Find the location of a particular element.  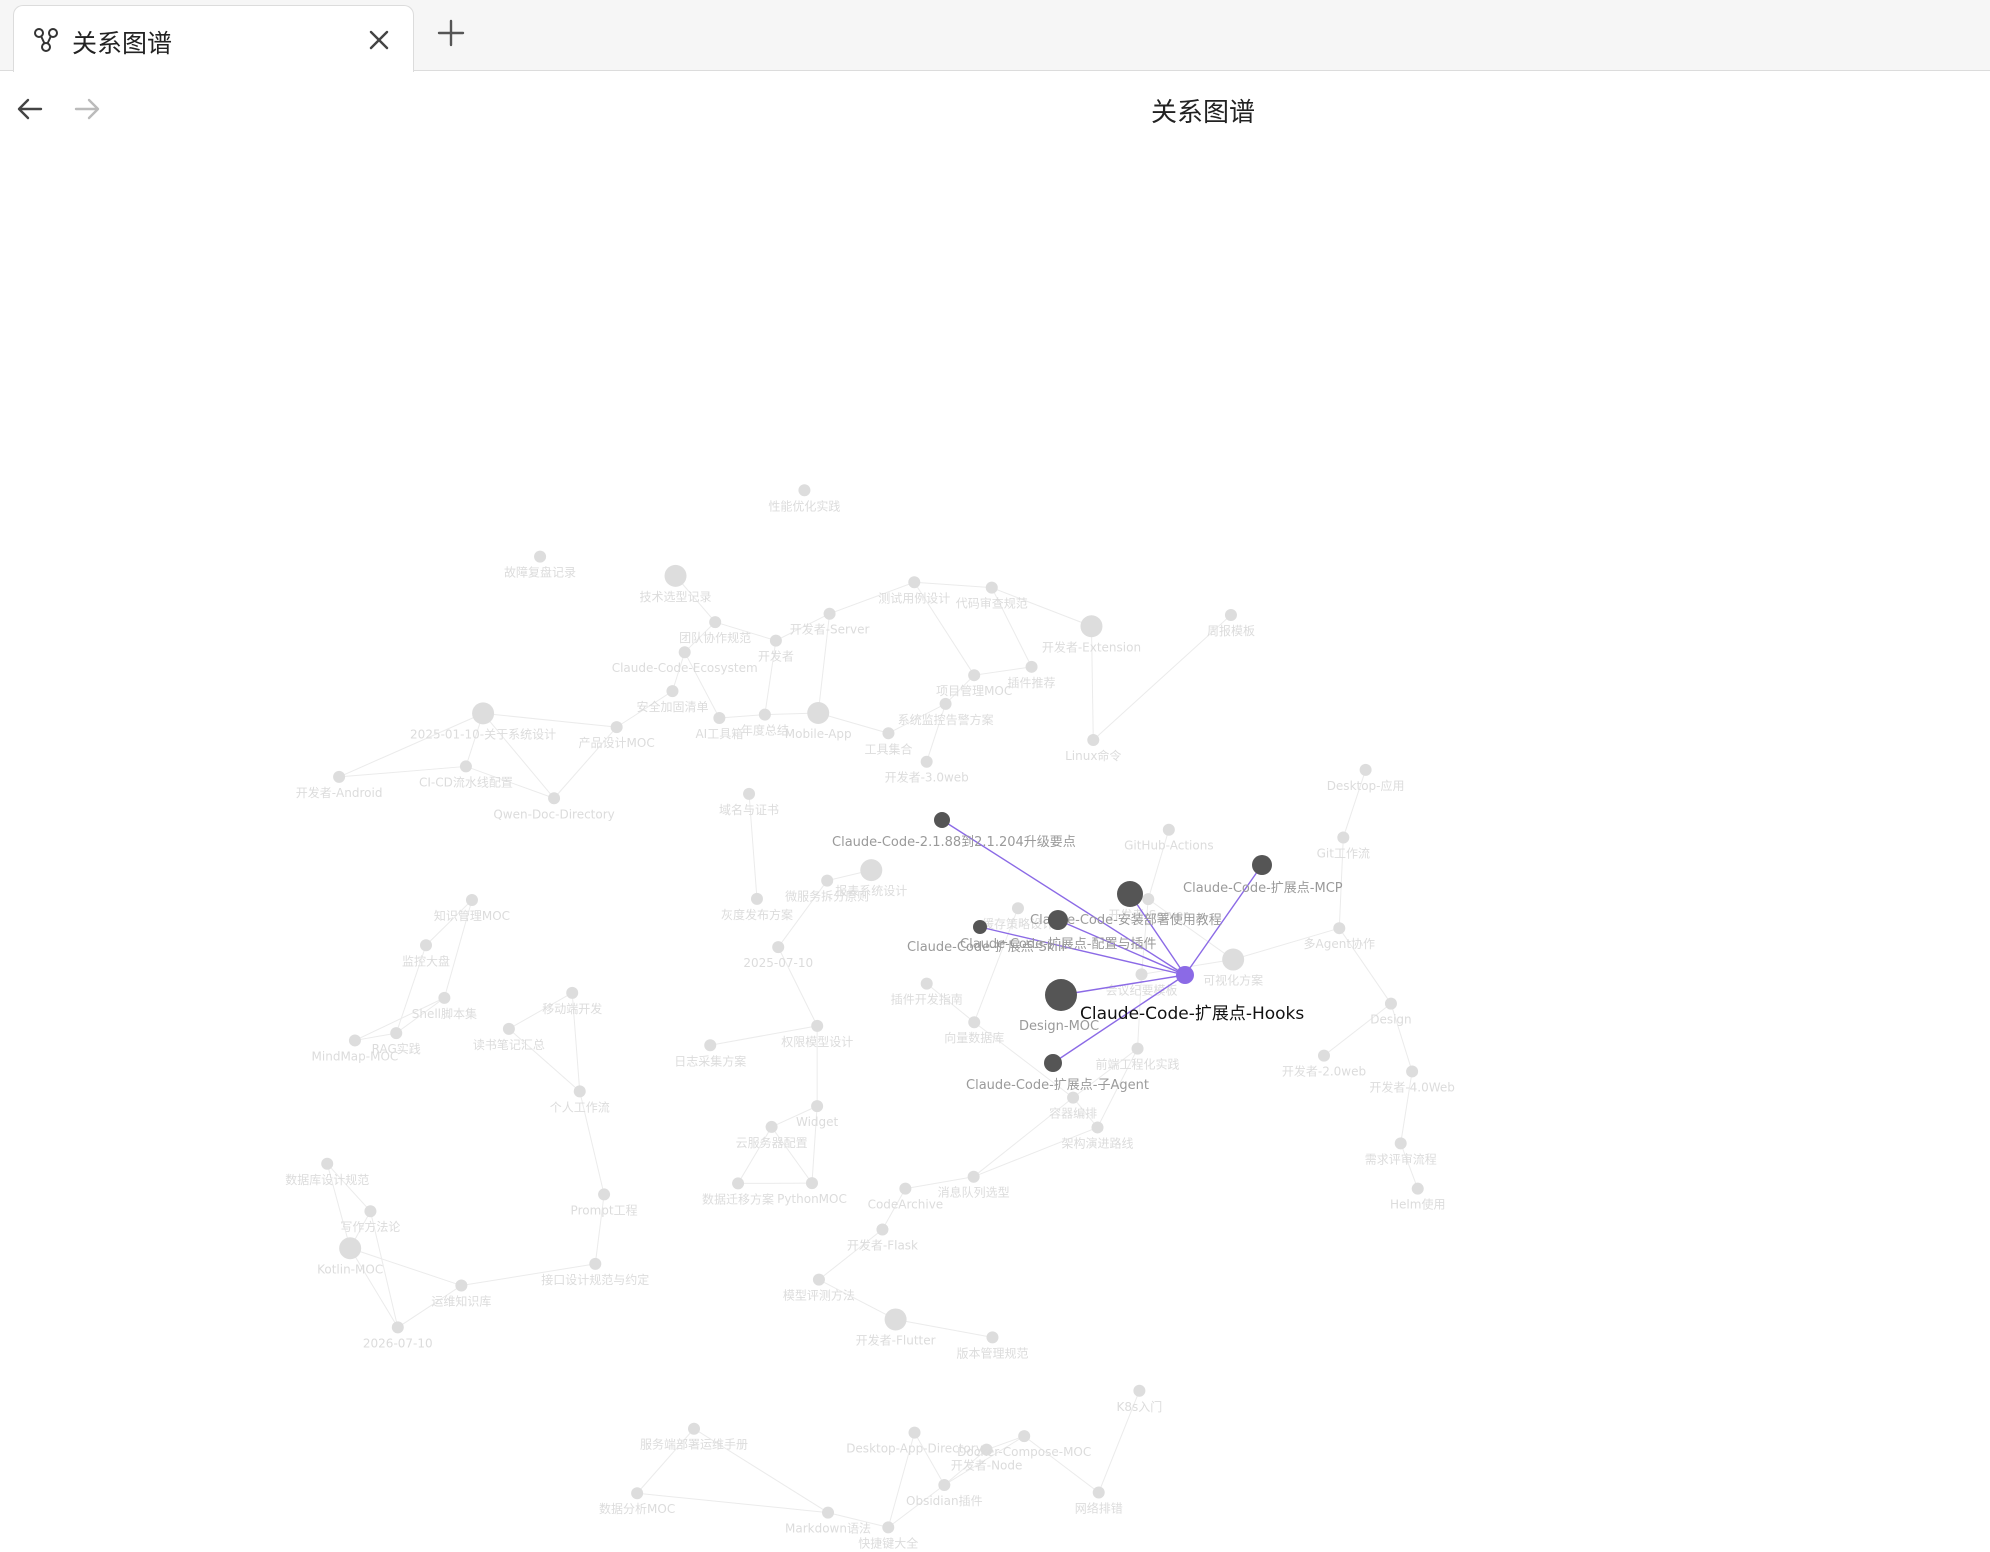

graph-node-design is located at coordinates (1061, 995).